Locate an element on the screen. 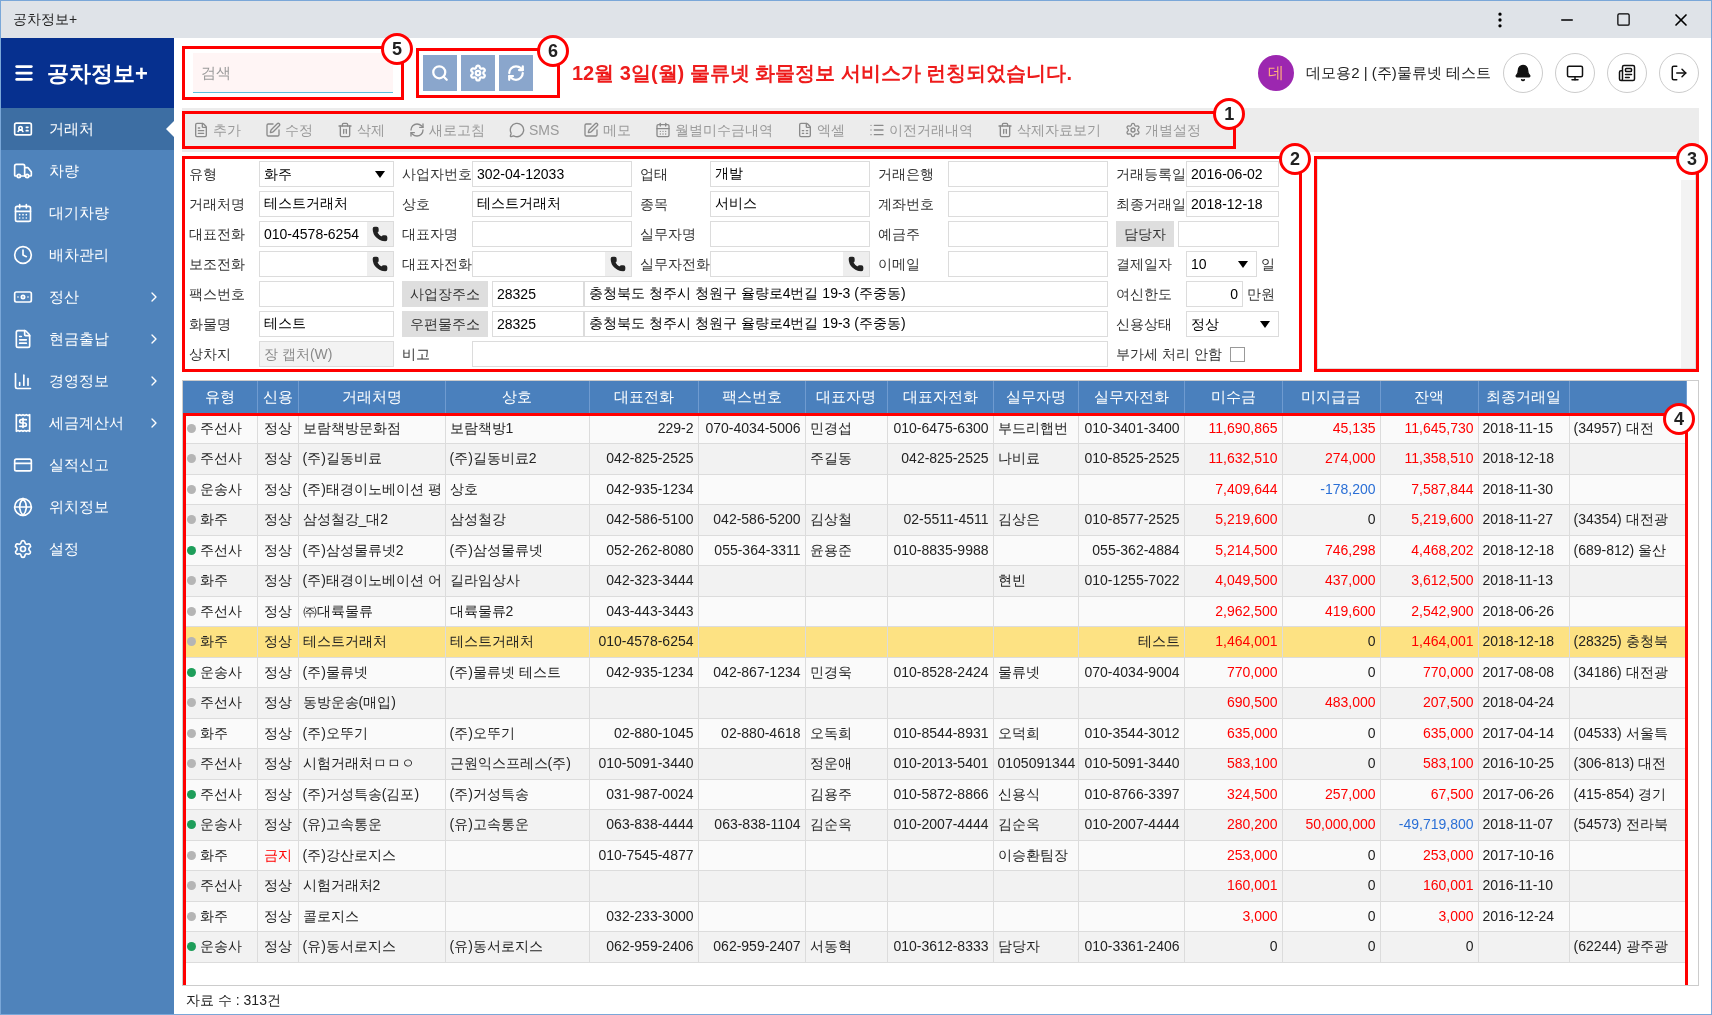 This screenshot has width=1712, height=1015. text-field: 302-04-12033 is located at coordinates (552, 174).